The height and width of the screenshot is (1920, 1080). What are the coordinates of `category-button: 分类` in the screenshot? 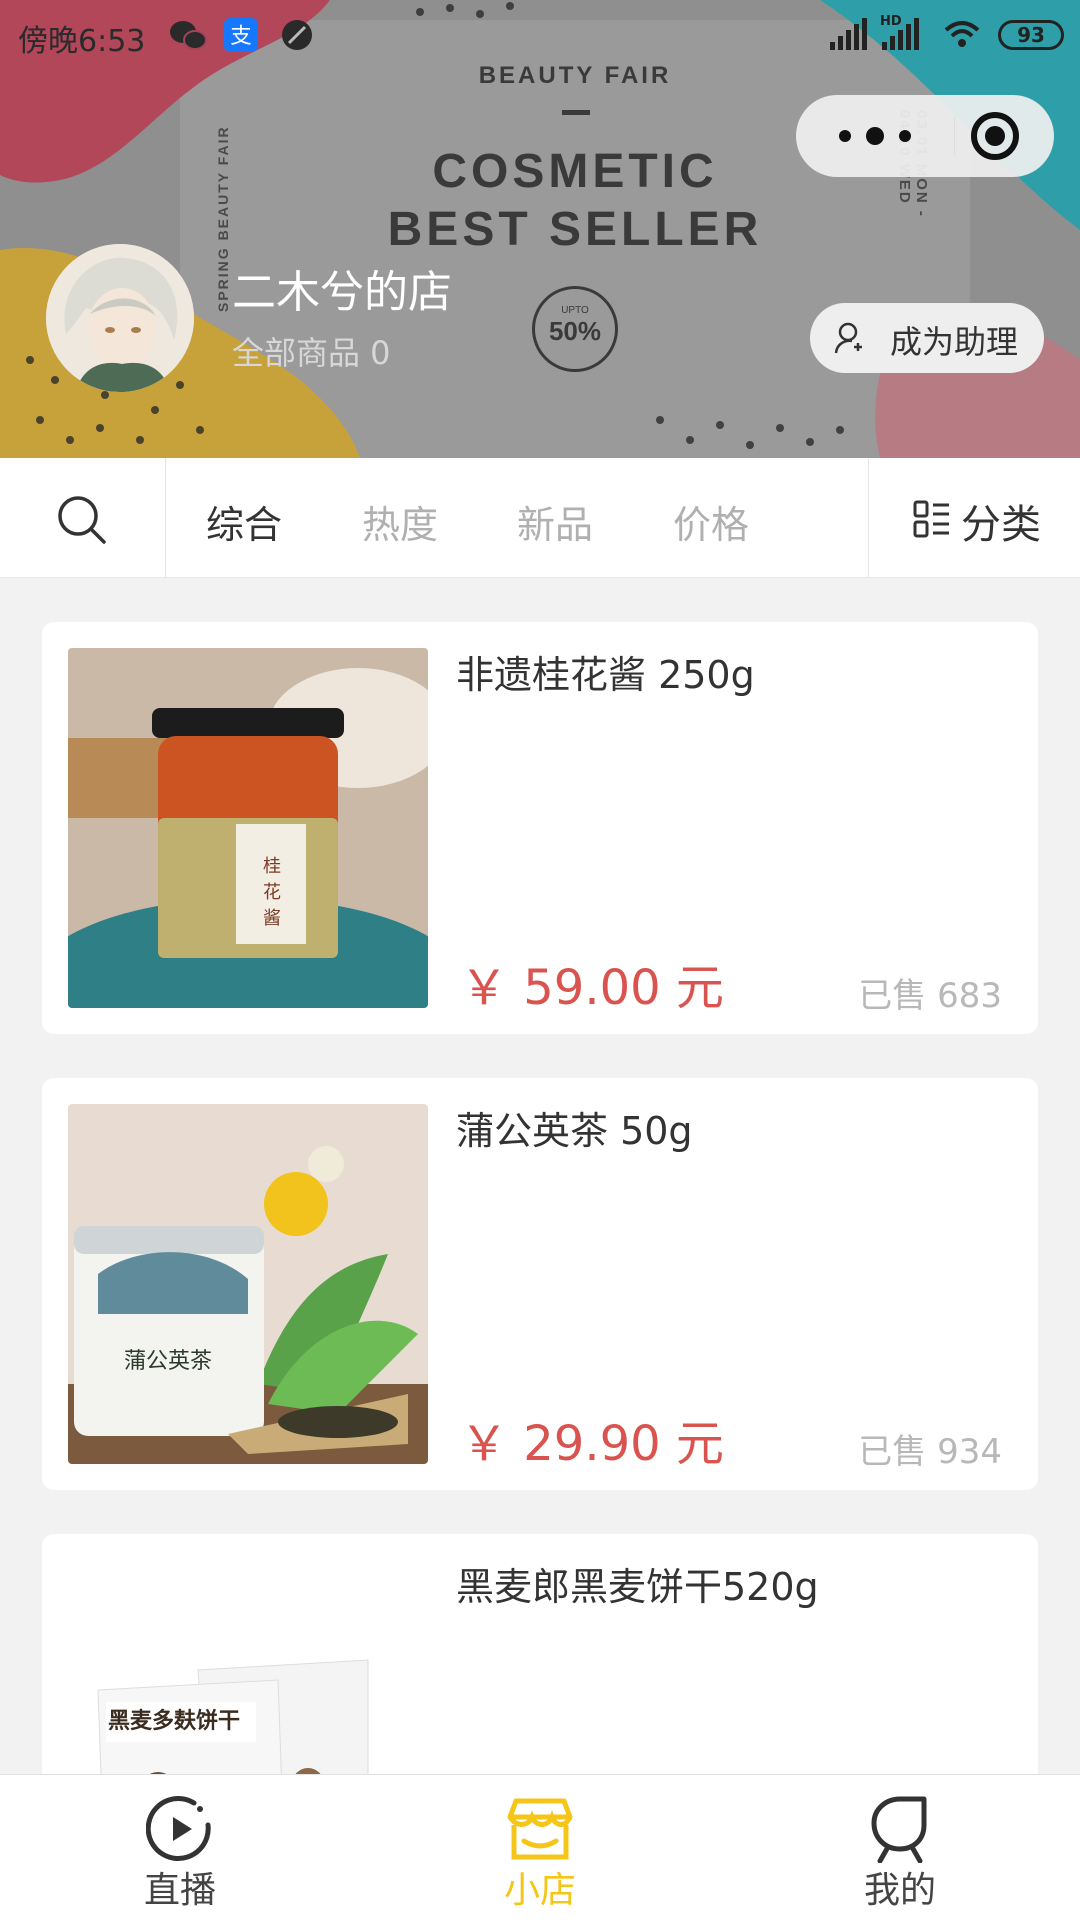 It's located at (974, 518).